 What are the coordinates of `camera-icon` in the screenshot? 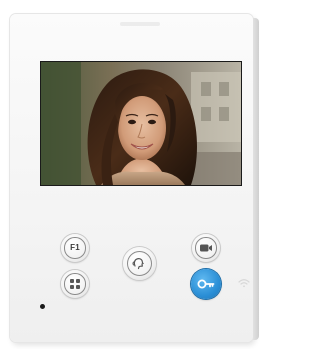 It's located at (205, 248).